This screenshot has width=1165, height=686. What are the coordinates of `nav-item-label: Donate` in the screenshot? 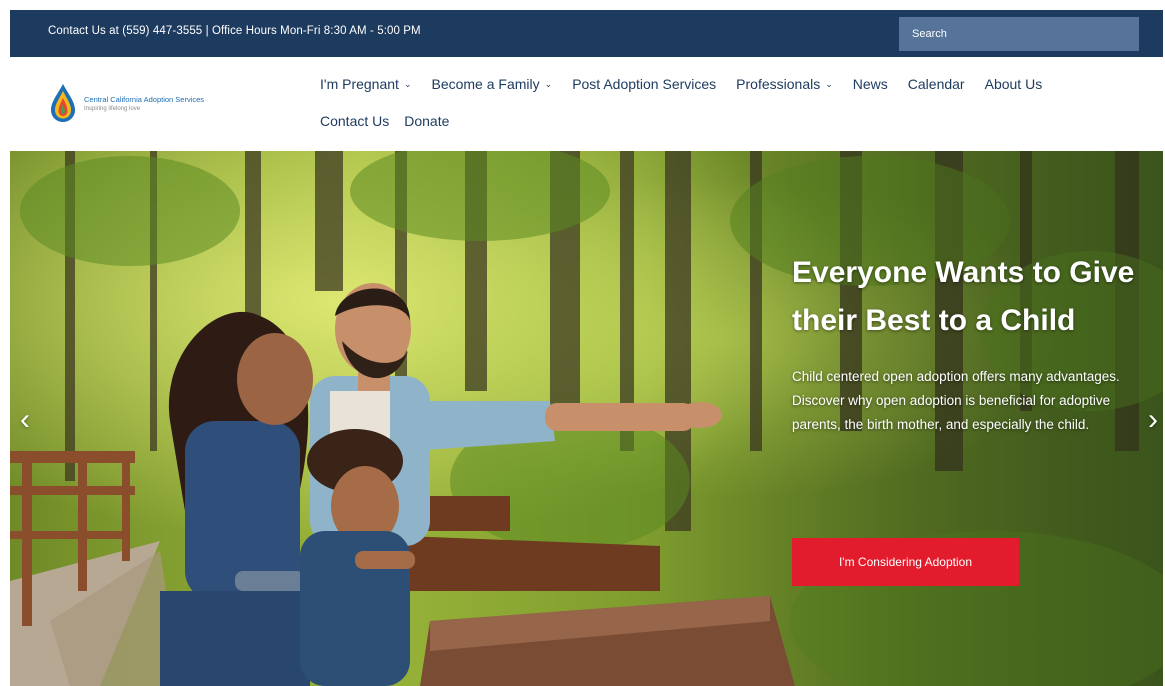 It's located at (427, 121).